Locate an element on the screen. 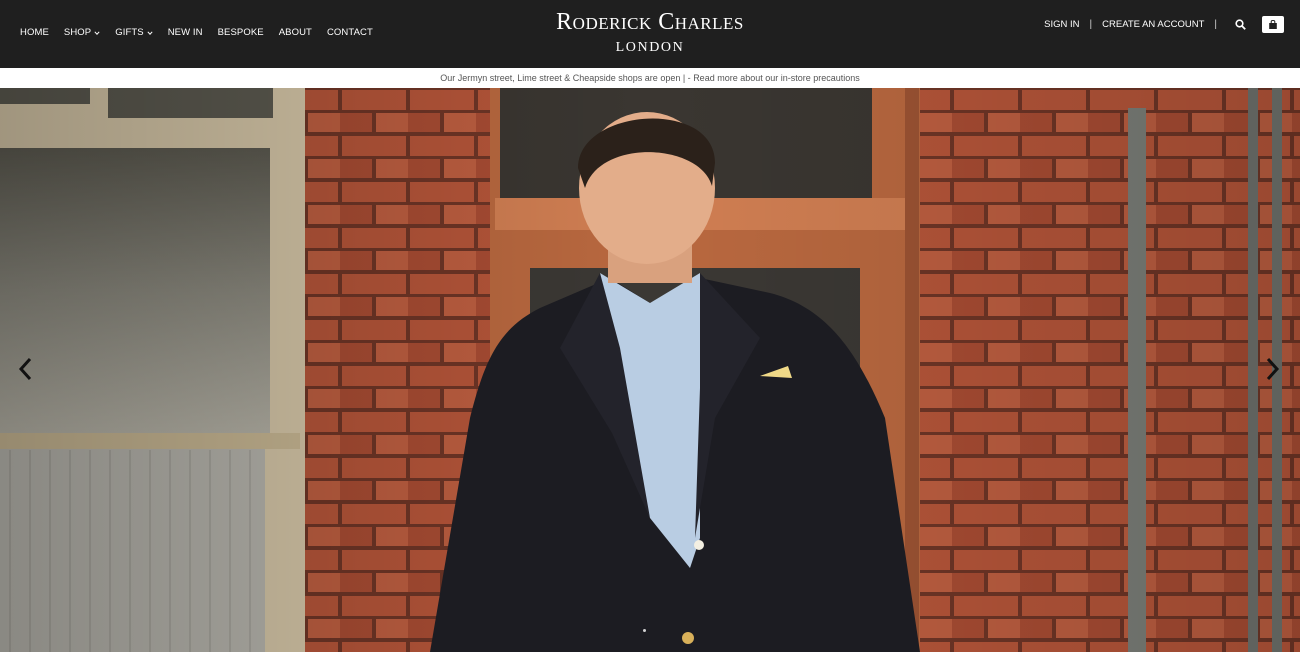  nav-item-contact: CONTACT is located at coordinates (350, 32).